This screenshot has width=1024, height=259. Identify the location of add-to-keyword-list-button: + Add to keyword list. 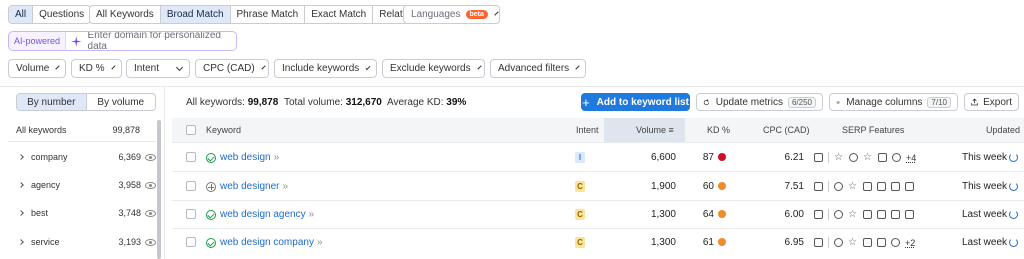
(635, 102).